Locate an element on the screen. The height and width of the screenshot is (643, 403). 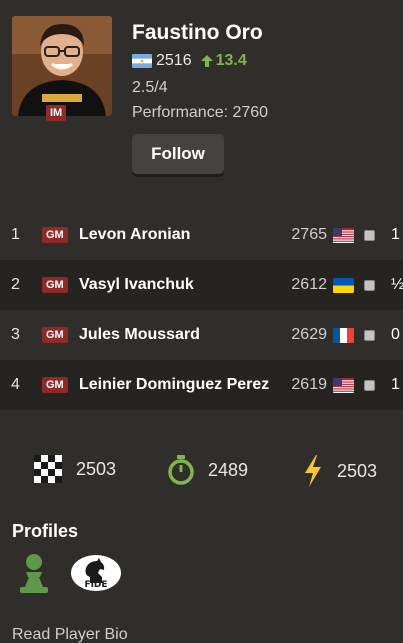
rapid-rating-value: 2489 is located at coordinates (228, 469).